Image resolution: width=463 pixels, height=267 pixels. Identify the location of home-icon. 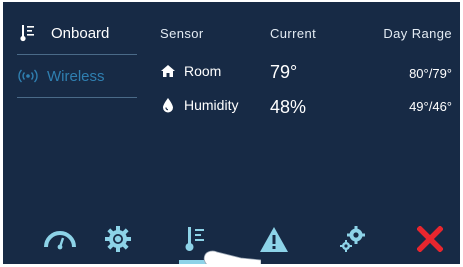
(168, 71).